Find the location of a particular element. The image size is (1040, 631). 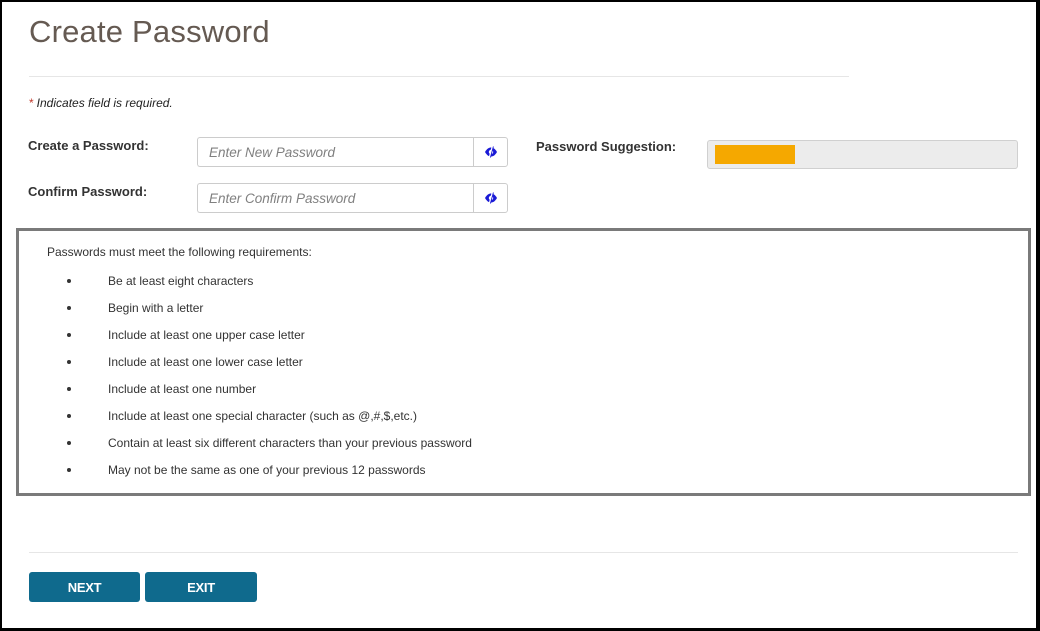

required-note-text: Indicates field is required. is located at coordinates (104, 103).